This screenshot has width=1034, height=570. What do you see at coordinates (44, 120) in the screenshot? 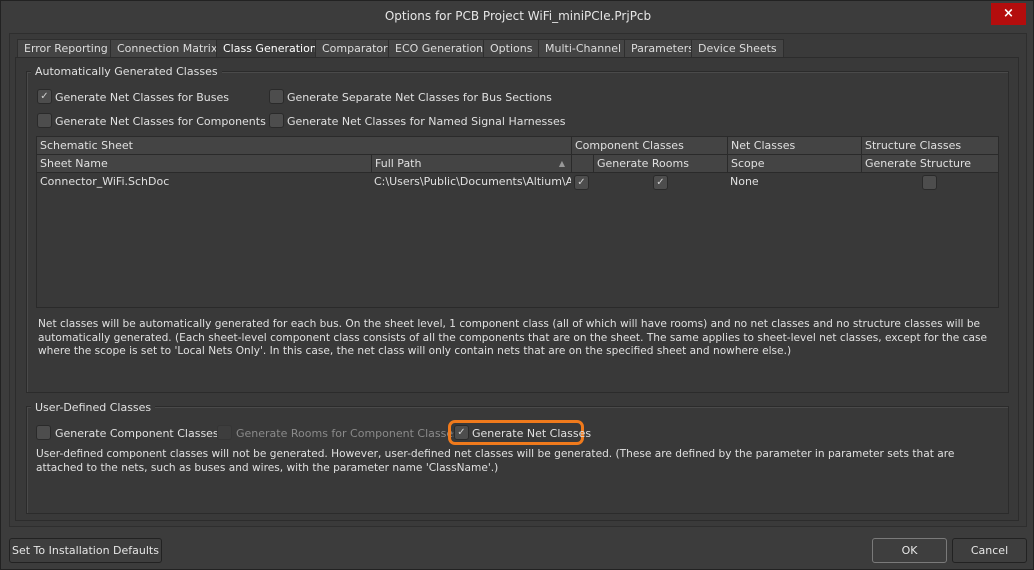
I see `checkbox-net-classes-components` at bounding box center [44, 120].